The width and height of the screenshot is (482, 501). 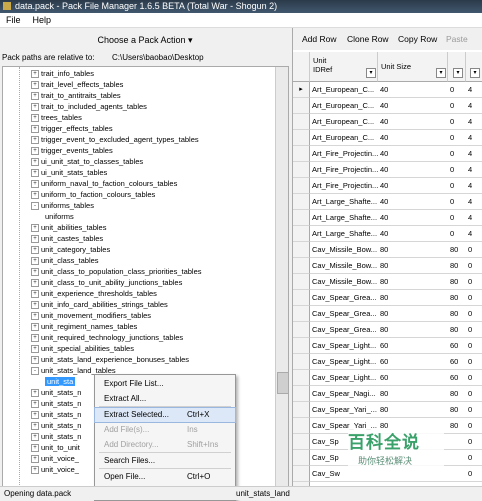 What do you see at coordinates (13, 20) in the screenshot?
I see `menu-file: File` at bounding box center [13, 20].